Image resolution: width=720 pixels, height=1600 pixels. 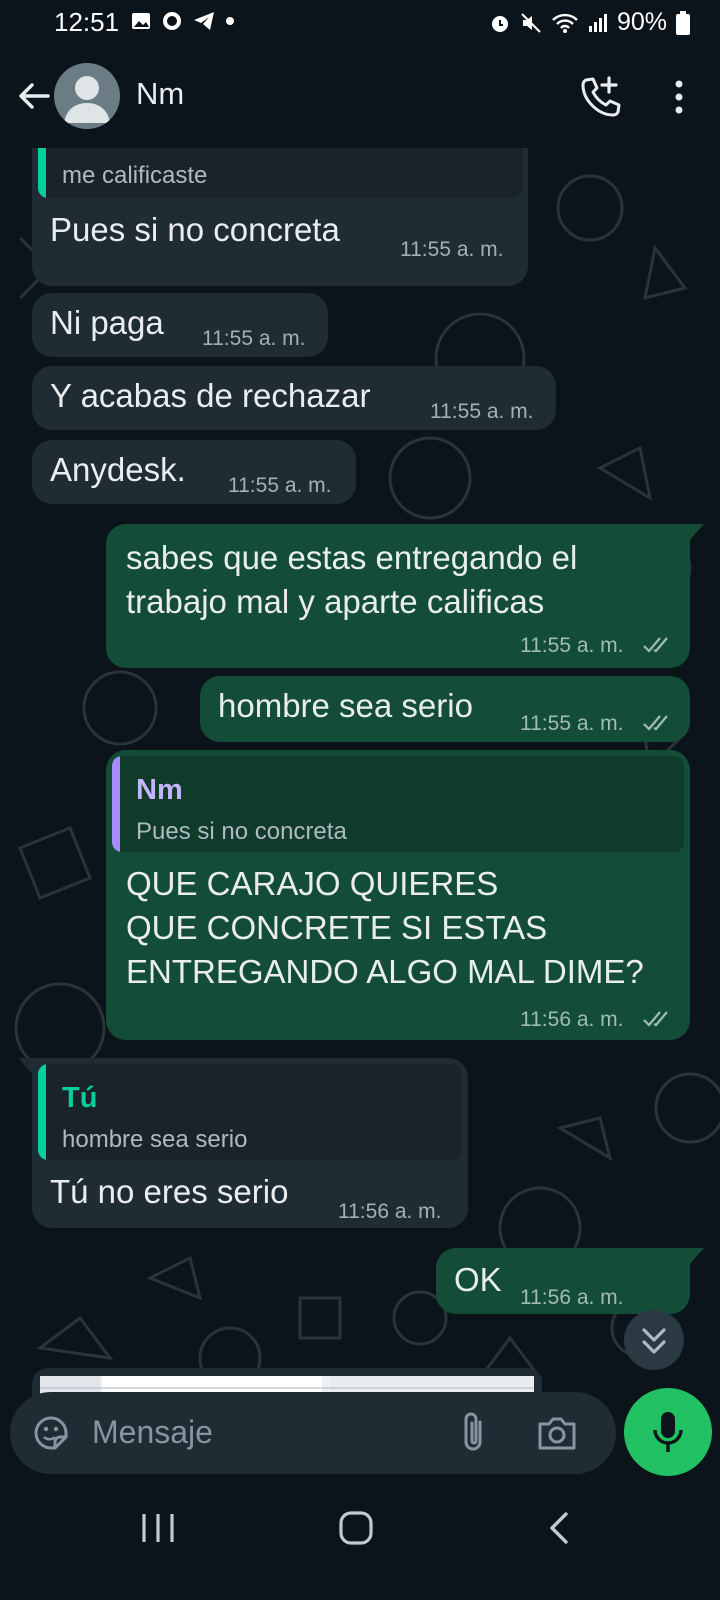 What do you see at coordinates (210, 395) in the screenshot?
I see `message-text: Y acabas de rechazar` at bounding box center [210, 395].